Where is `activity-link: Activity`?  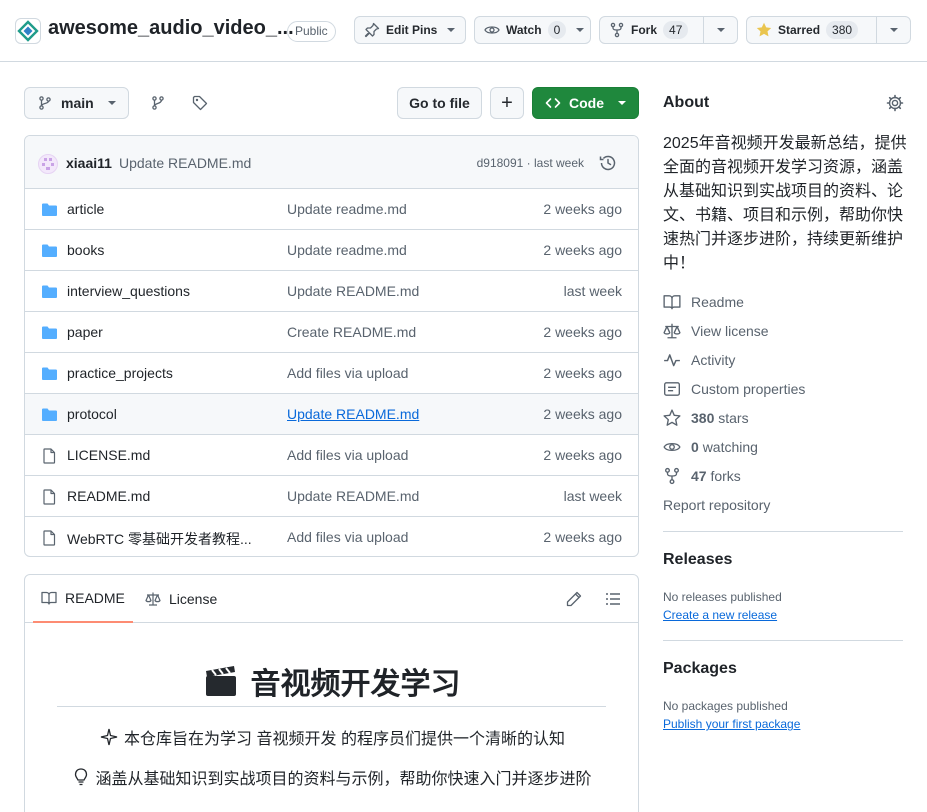
activity-link: Activity is located at coordinates (699, 360).